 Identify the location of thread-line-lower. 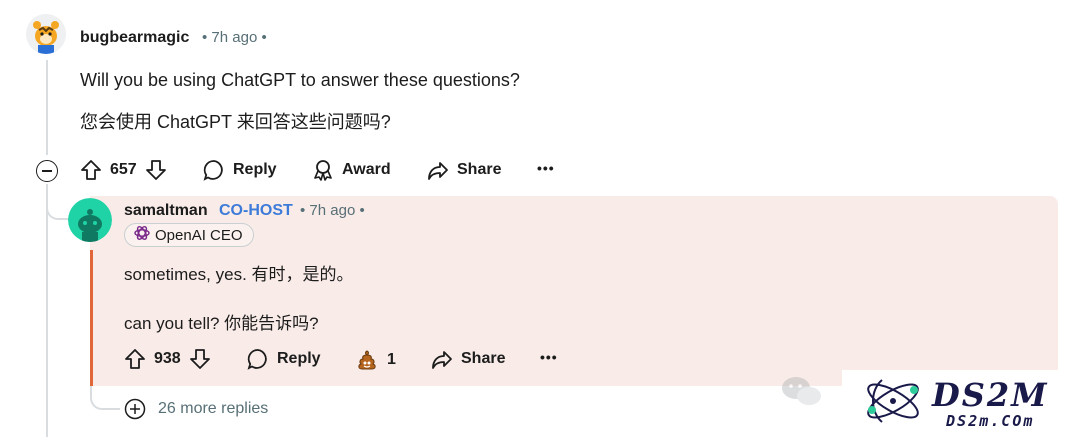
(47, 310).